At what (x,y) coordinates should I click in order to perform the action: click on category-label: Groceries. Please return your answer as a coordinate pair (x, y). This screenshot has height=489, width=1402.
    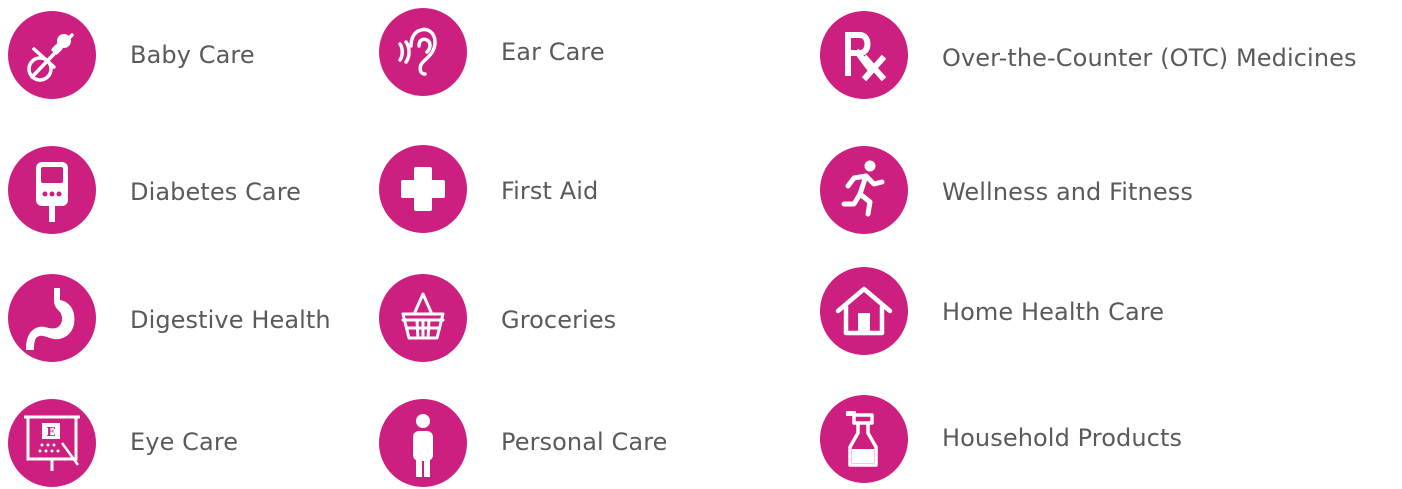
    Looking at the image, I should click on (559, 320).